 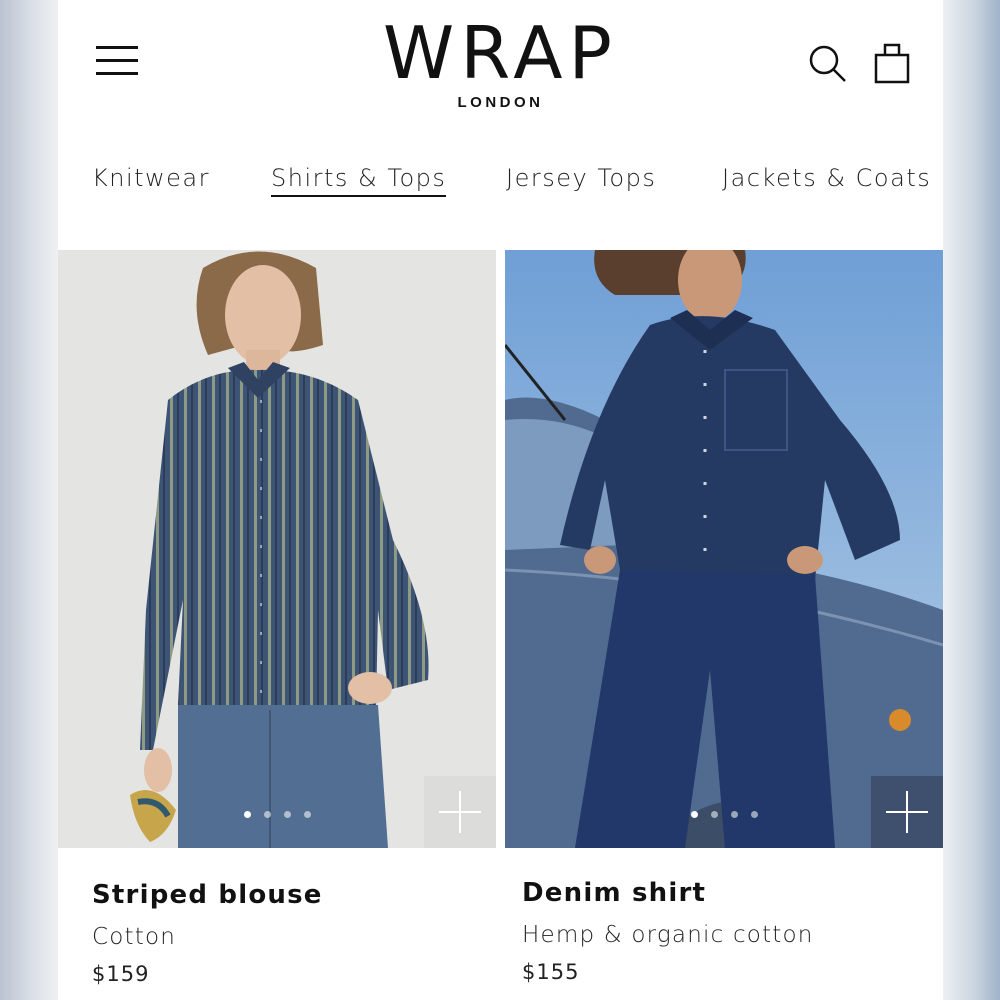 What do you see at coordinates (500, 102) in the screenshot?
I see `brand-subtitle: LONDON` at bounding box center [500, 102].